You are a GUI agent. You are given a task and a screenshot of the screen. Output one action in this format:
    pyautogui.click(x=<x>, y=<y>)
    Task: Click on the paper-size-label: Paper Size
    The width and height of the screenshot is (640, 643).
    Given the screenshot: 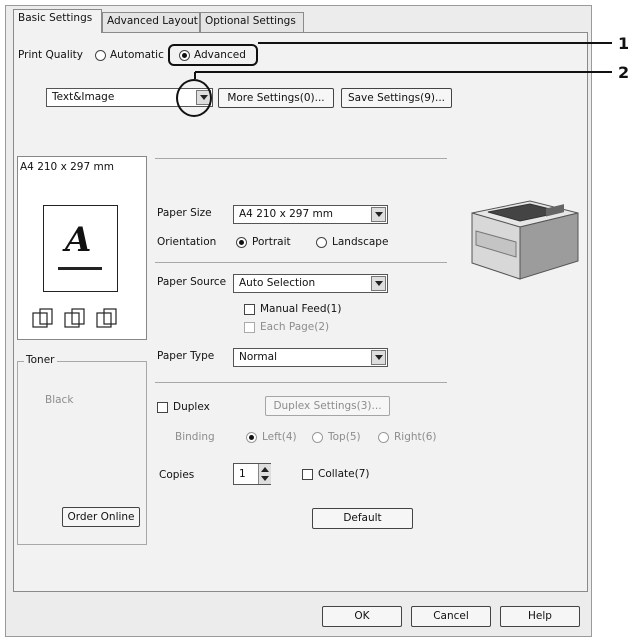 What is the action you would take?
    pyautogui.click(x=184, y=213)
    